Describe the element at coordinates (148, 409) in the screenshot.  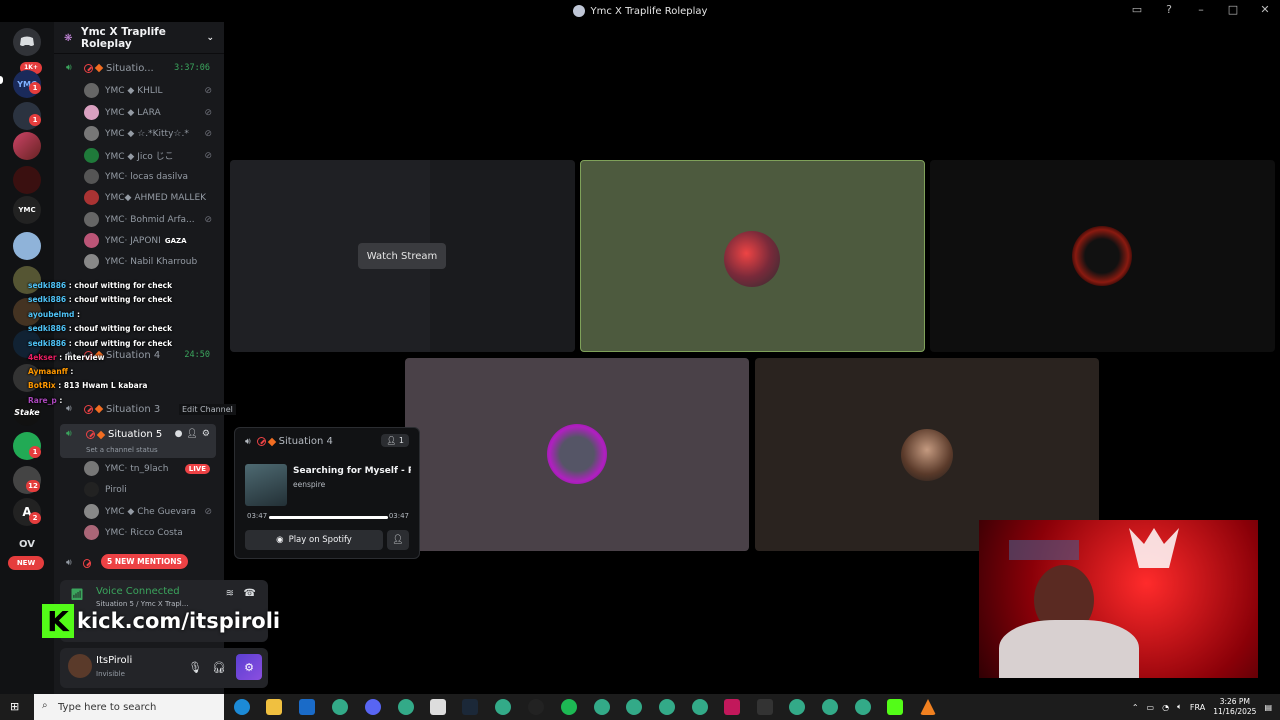
I see `voice-channel-situation-3: 🔊︎ Situation 3 Edit Channel` at that location.